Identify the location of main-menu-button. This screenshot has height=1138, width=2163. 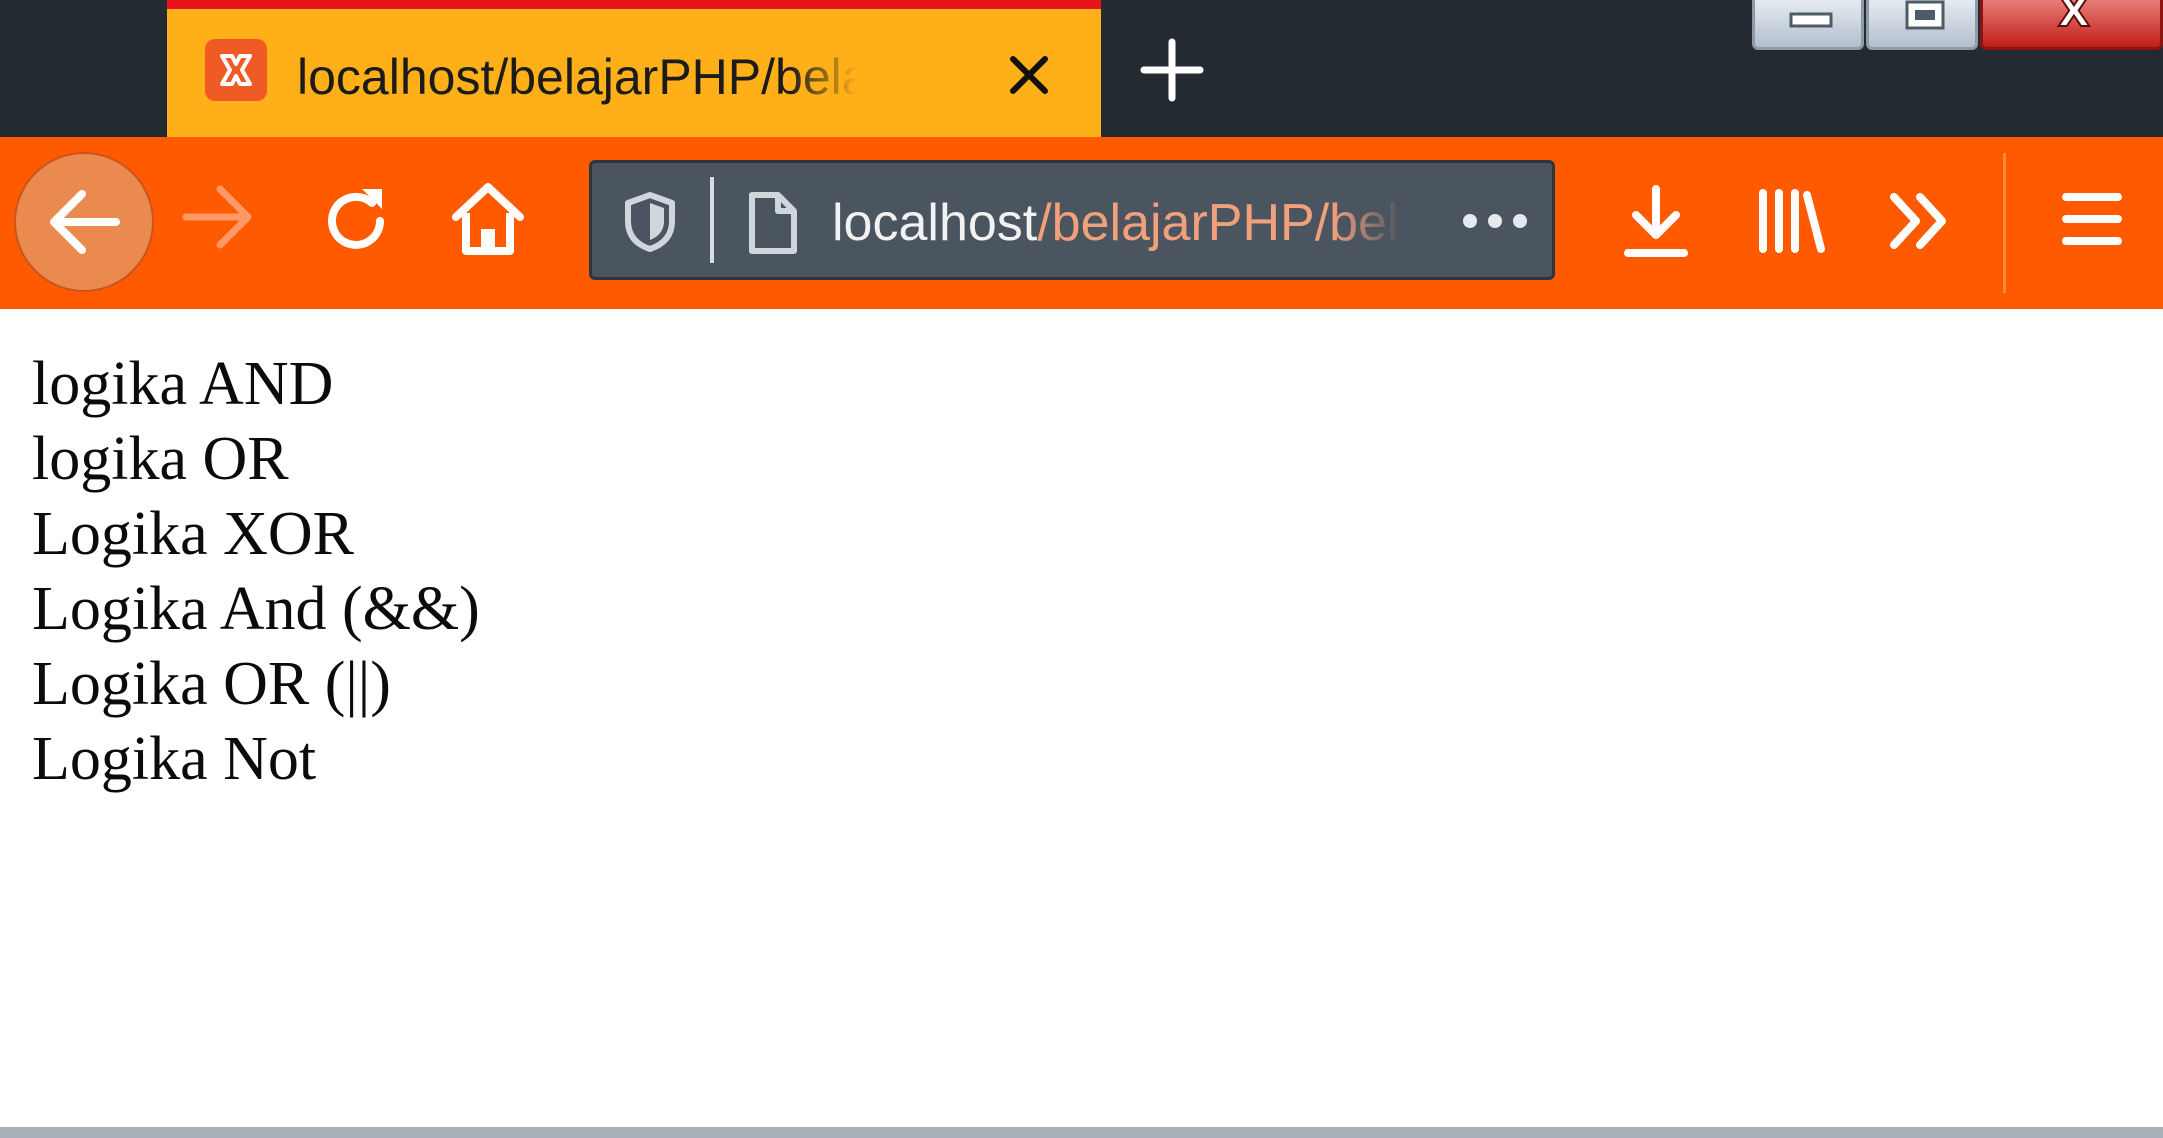
(2092, 221).